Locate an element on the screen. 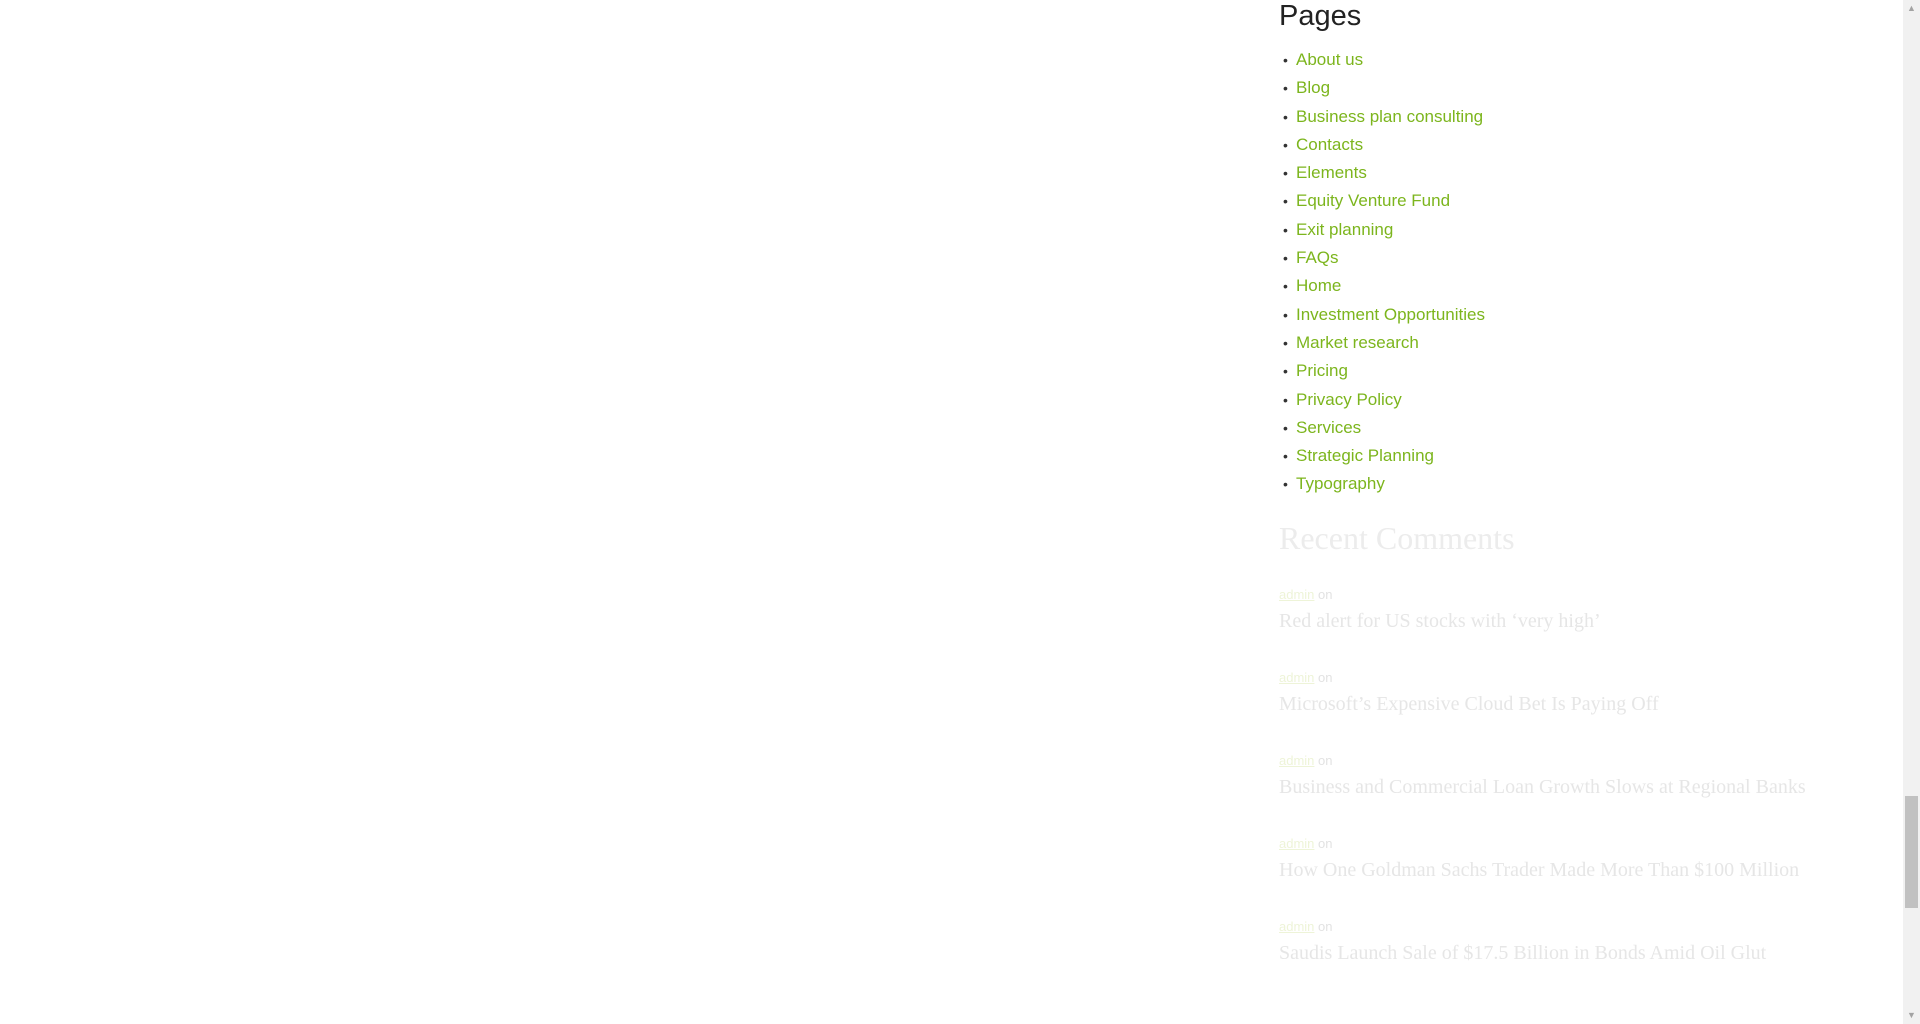 The image size is (1920, 1024). page-link-contacts: Contacts is located at coordinates (1329, 144).